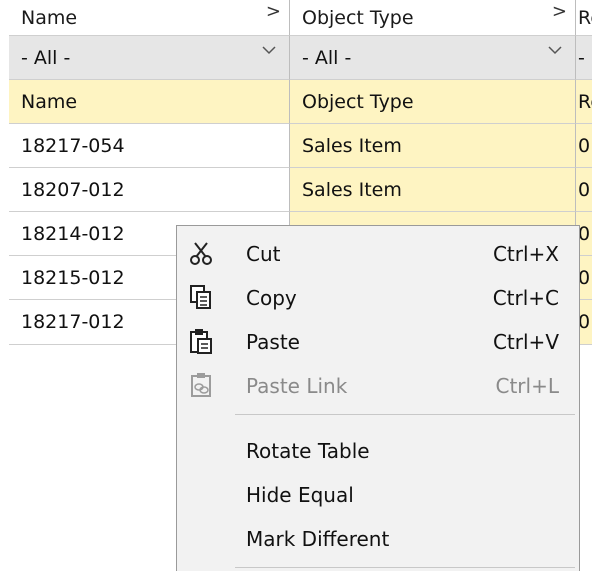 This screenshot has width=592, height=571. I want to click on menu-item-label: Paste, so click(273, 342).